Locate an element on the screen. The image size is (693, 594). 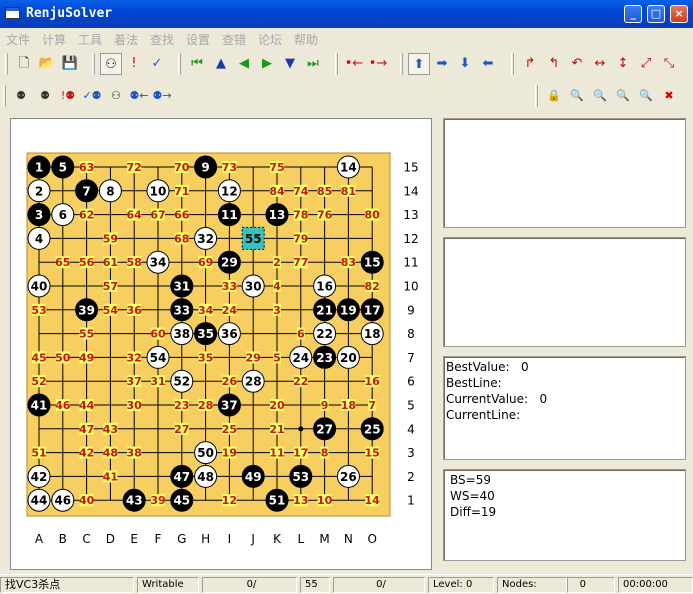
first-move-icon: ⏮ is located at coordinates (197, 64).